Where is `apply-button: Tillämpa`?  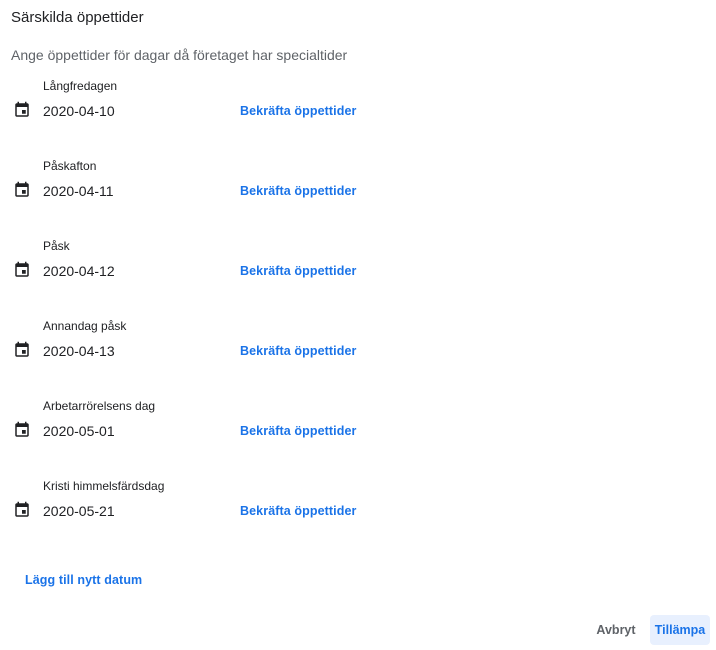
apply-button: Tillämpa is located at coordinates (680, 630).